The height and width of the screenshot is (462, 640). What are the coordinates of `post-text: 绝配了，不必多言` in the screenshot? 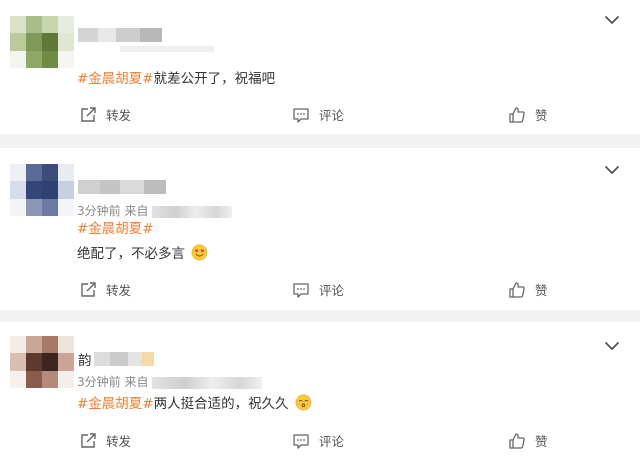 It's located at (142, 253).